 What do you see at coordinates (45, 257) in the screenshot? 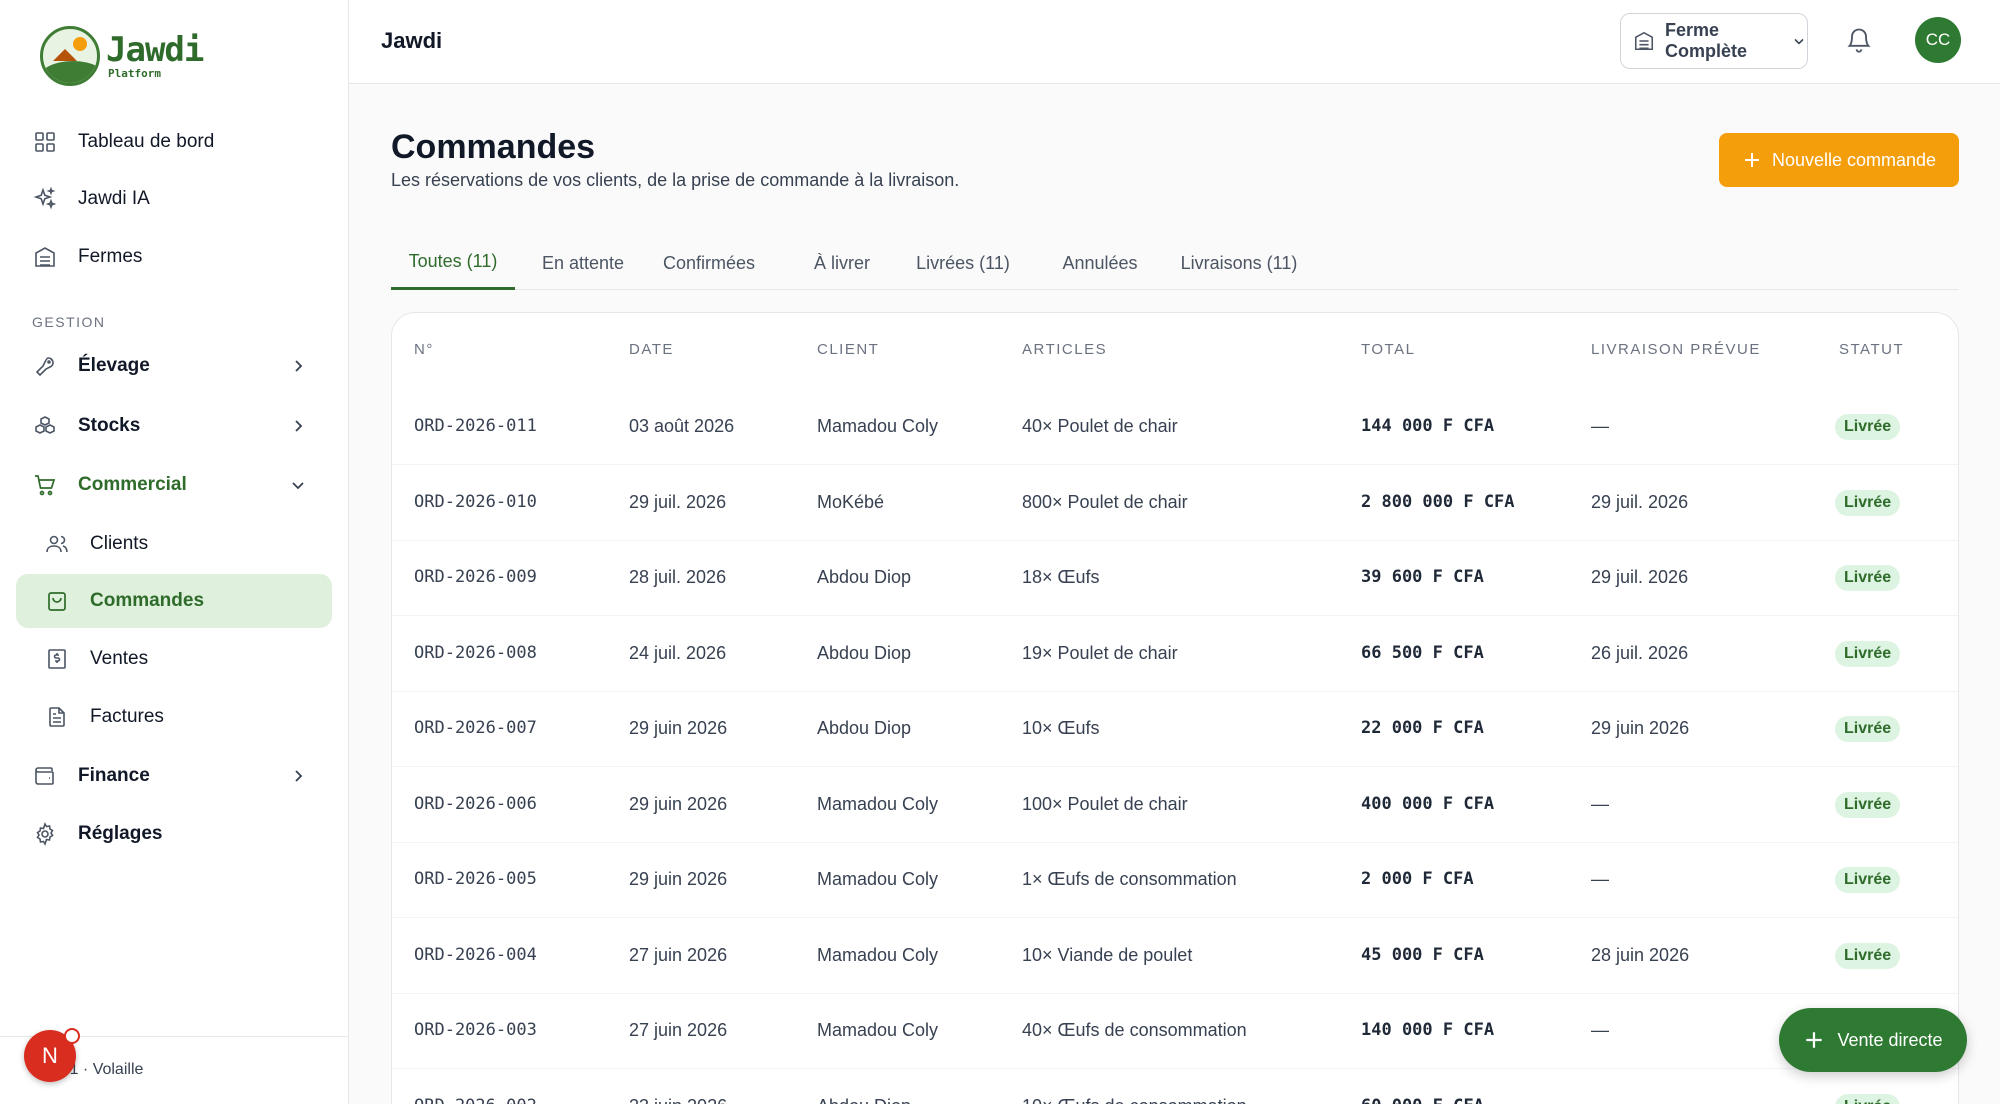
I see `building-icon` at bounding box center [45, 257].